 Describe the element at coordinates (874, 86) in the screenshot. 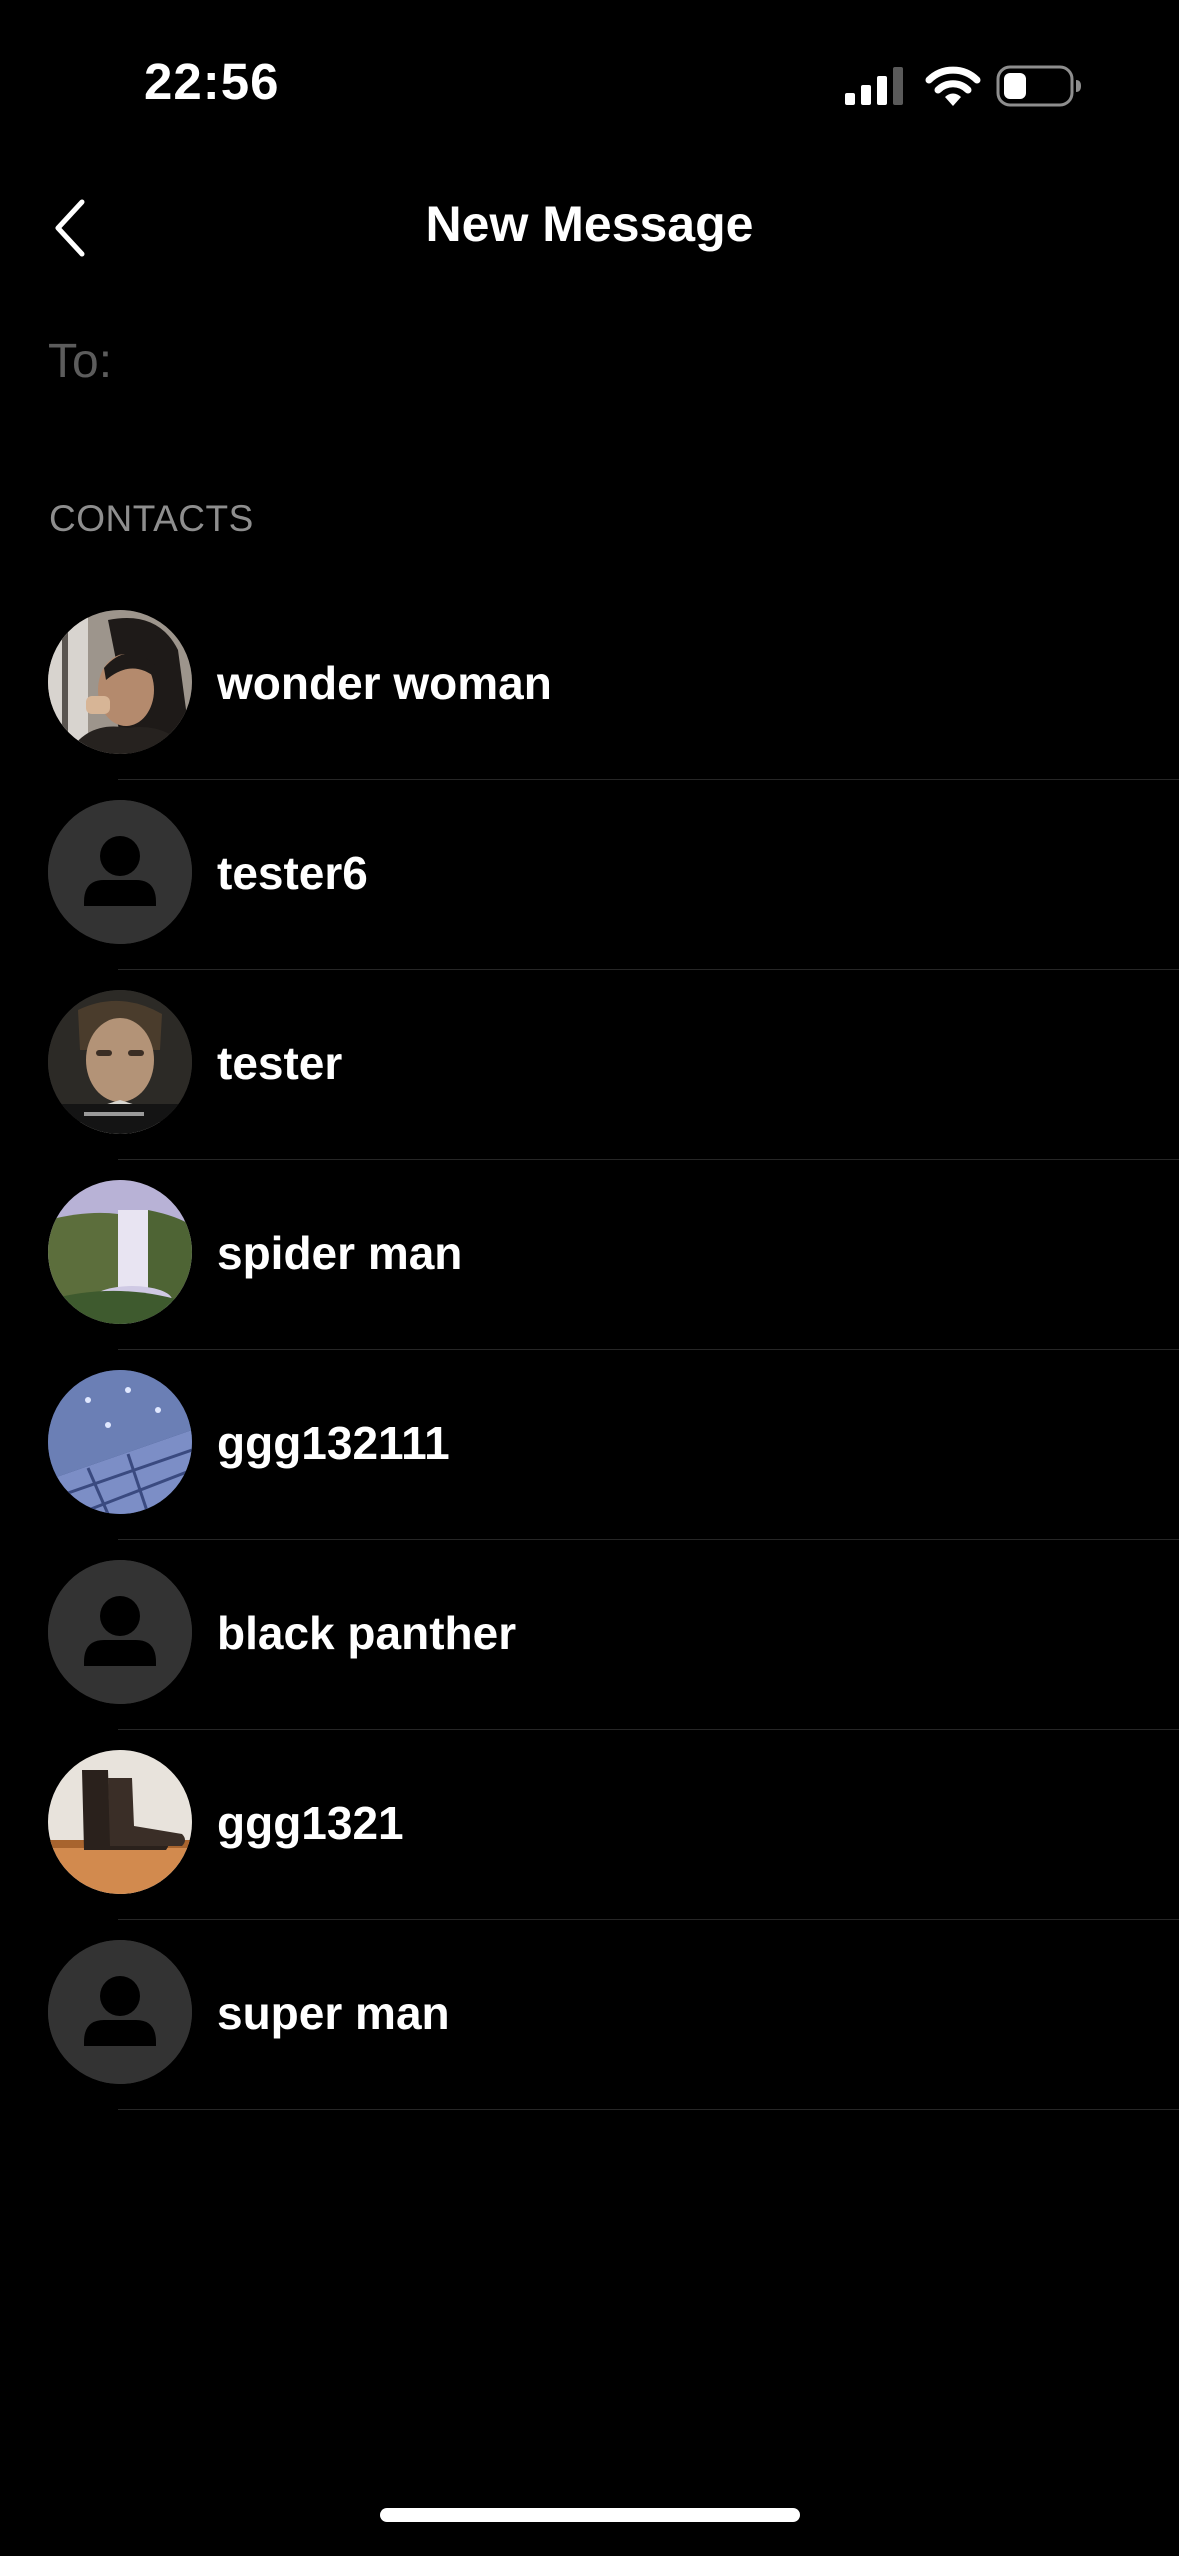

I see `signal-icon` at that location.